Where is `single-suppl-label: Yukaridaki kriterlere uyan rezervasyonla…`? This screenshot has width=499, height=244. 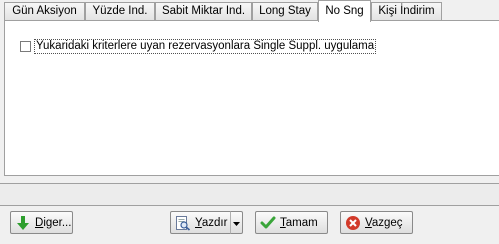 single-suppl-label: Yukaridaki kriterlere uyan rezervasyonla… is located at coordinates (205, 46).